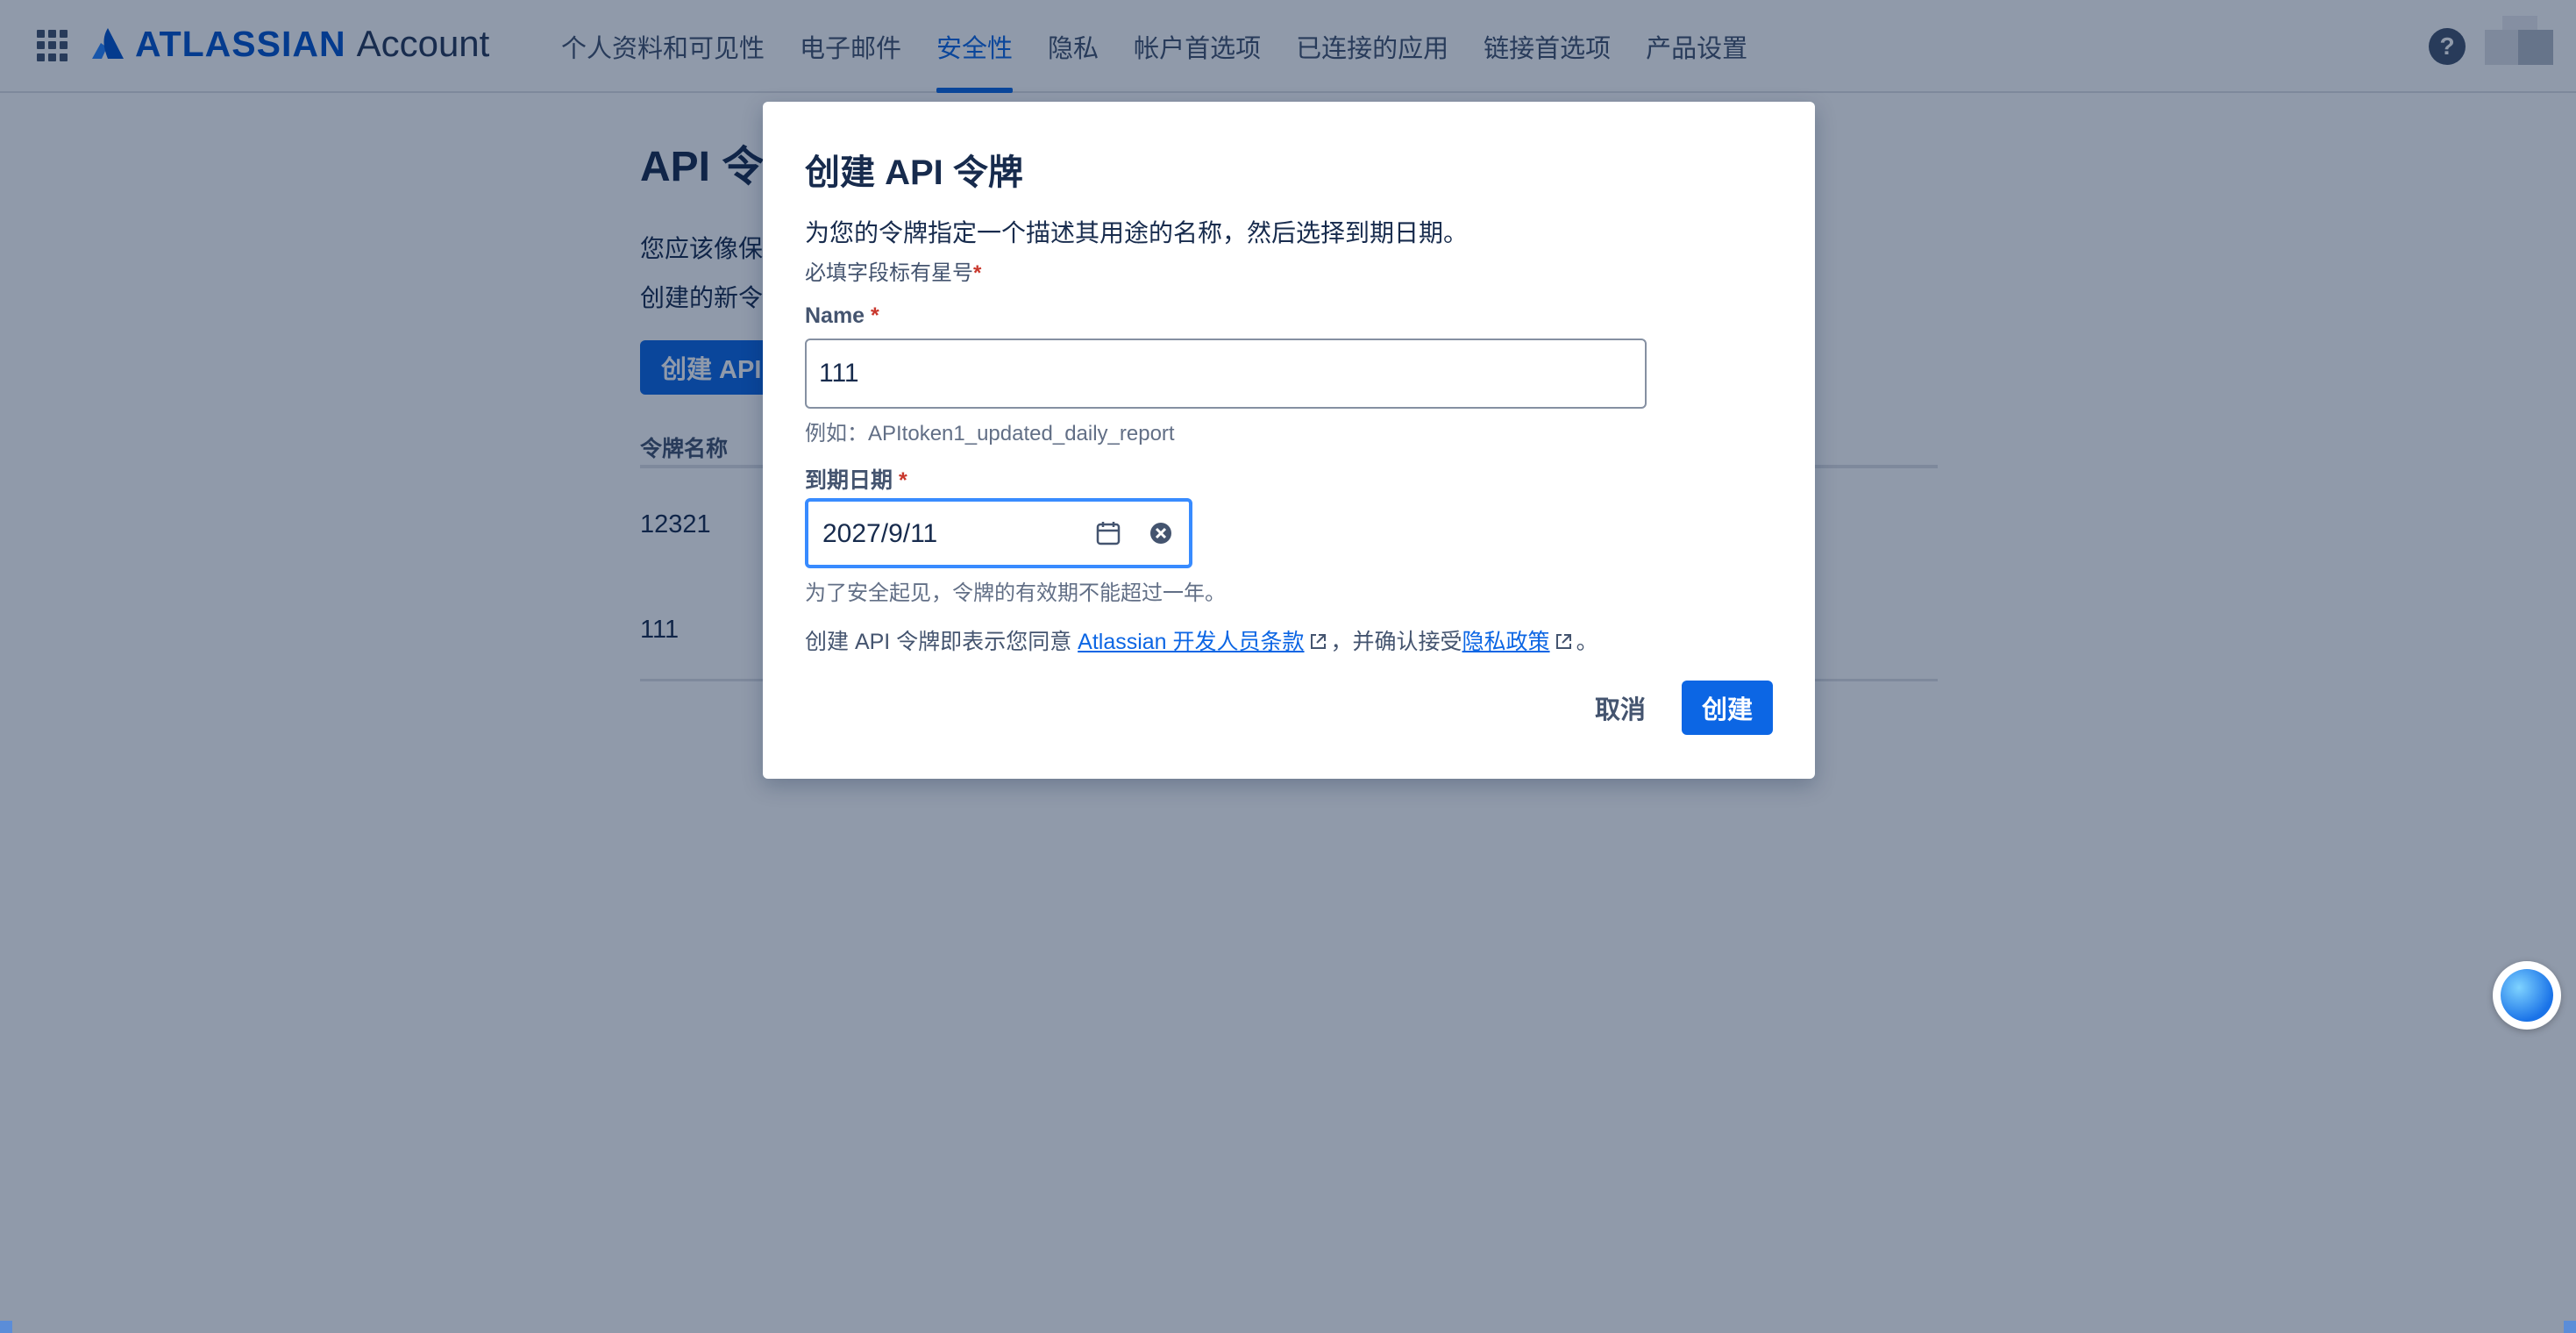  Describe the element at coordinates (2527, 995) in the screenshot. I see `assistant-bubble-icon` at that location.